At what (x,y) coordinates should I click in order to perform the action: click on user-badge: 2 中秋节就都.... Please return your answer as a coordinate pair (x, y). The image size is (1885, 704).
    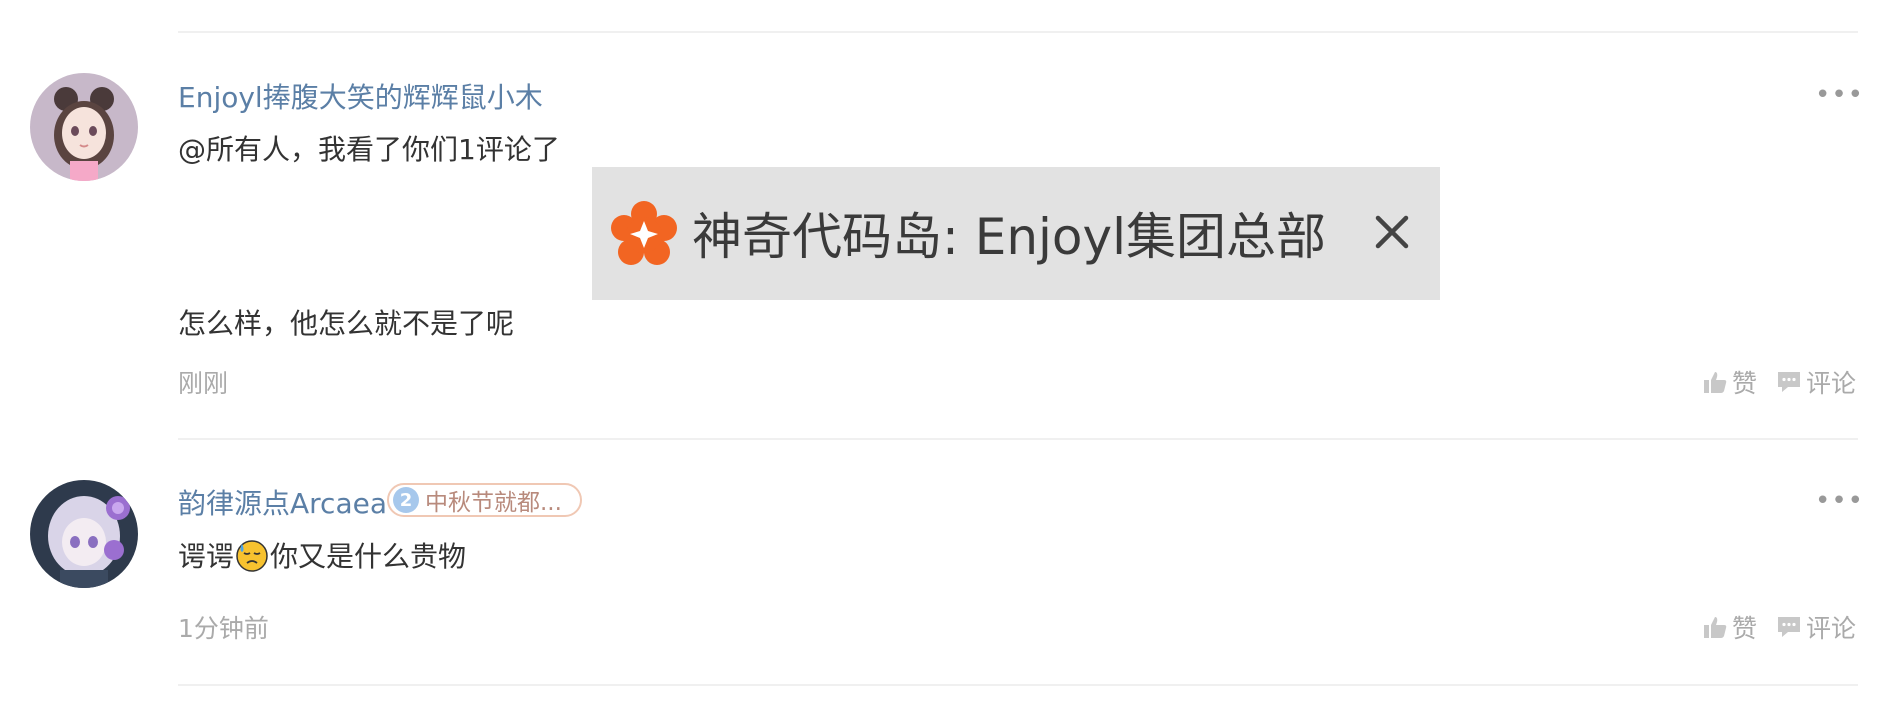
    Looking at the image, I should click on (484, 500).